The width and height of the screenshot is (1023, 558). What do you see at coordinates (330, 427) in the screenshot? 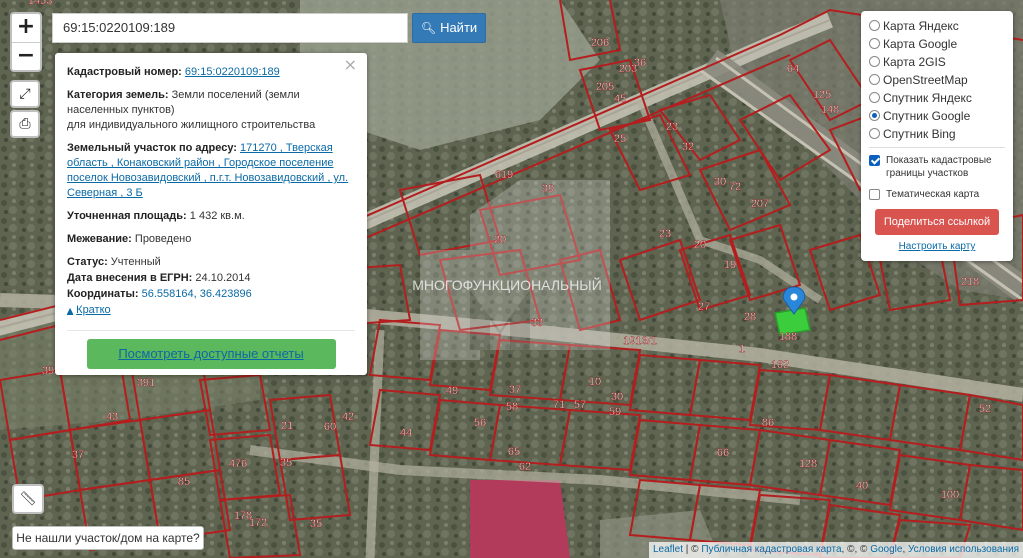
I see `parcel-number-label: 60` at bounding box center [330, 427].